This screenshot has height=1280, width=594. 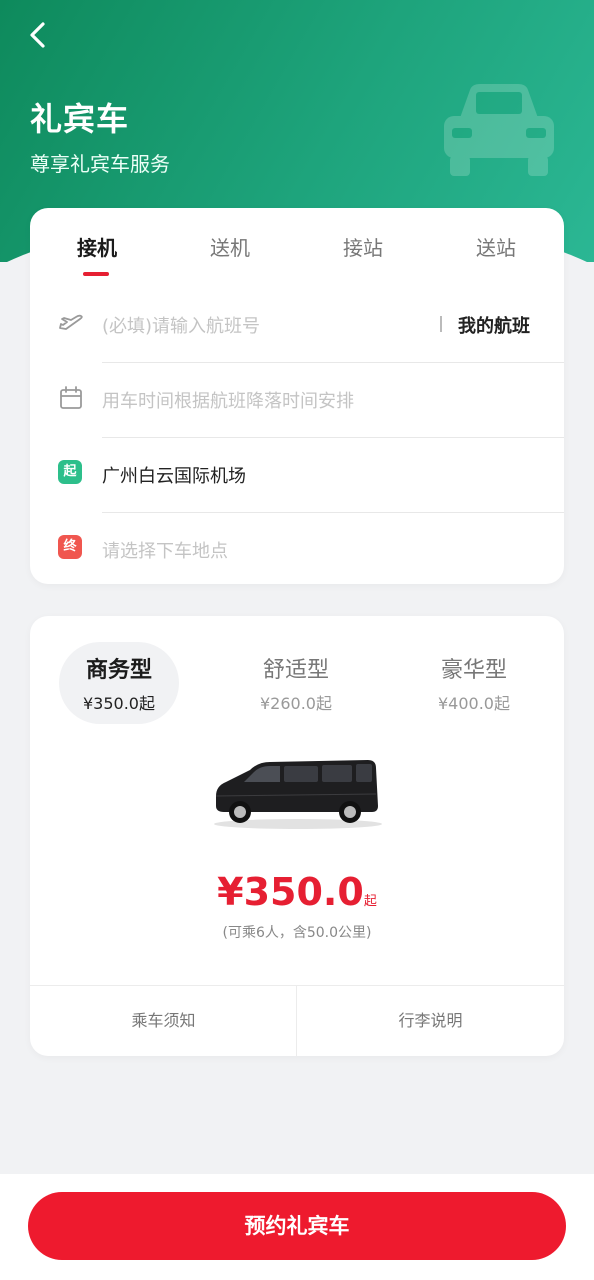 I want to click on selected-price: ¥350.0起, so click(x=297, y=892).